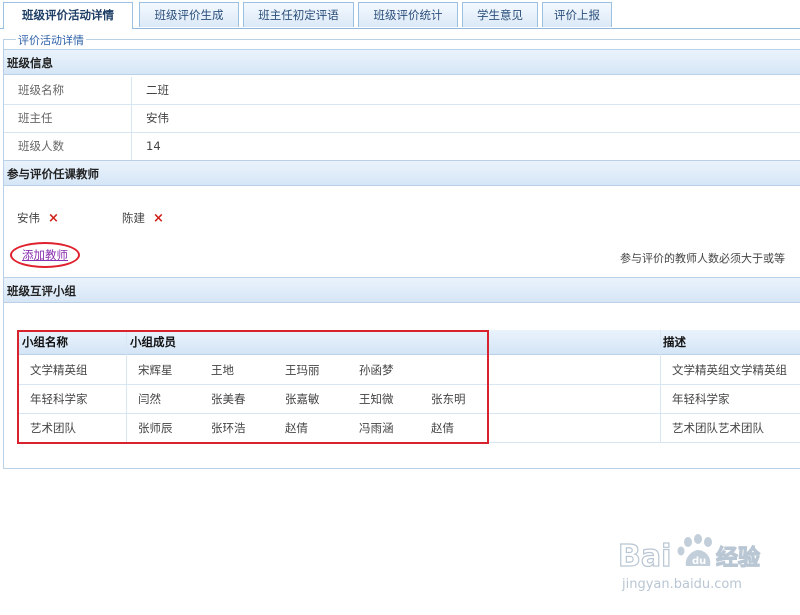 The width and height of the screenshot is (800, 615). What do you see at coordinates (738, 558) in the screenshot?
I see `watermark-brand2: 经验` at bounding box center [738, 558].